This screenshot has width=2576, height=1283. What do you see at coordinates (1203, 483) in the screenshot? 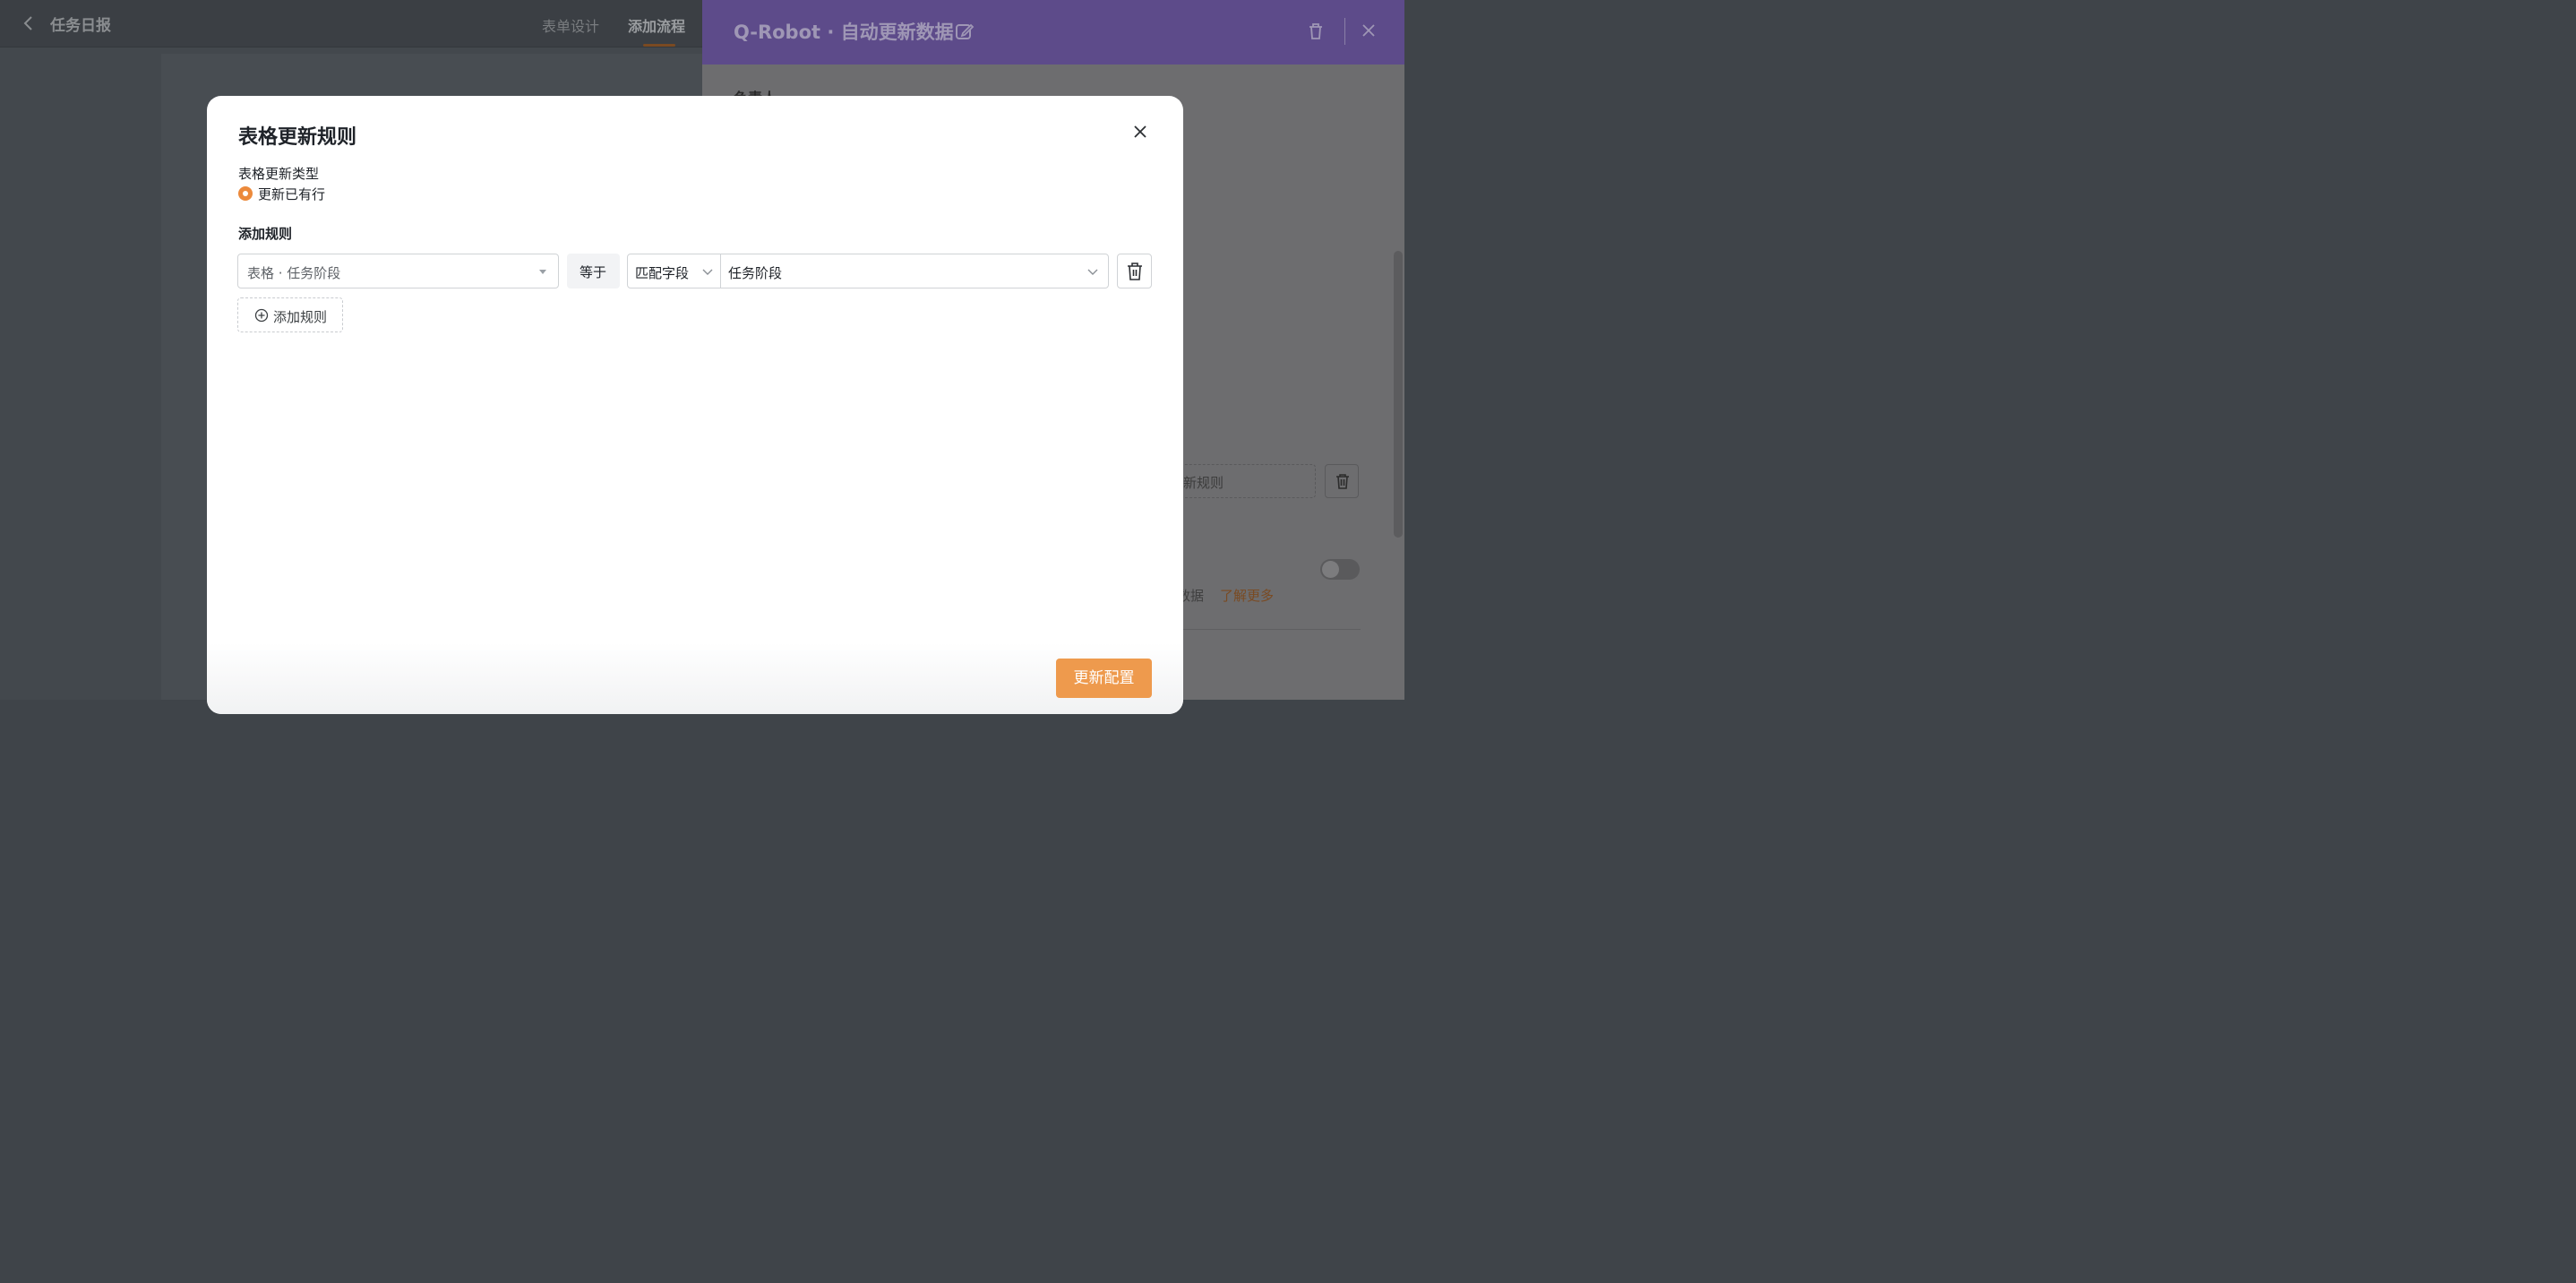
I see `update-rule-text: 新规则` at bounding box center [1203, 483].